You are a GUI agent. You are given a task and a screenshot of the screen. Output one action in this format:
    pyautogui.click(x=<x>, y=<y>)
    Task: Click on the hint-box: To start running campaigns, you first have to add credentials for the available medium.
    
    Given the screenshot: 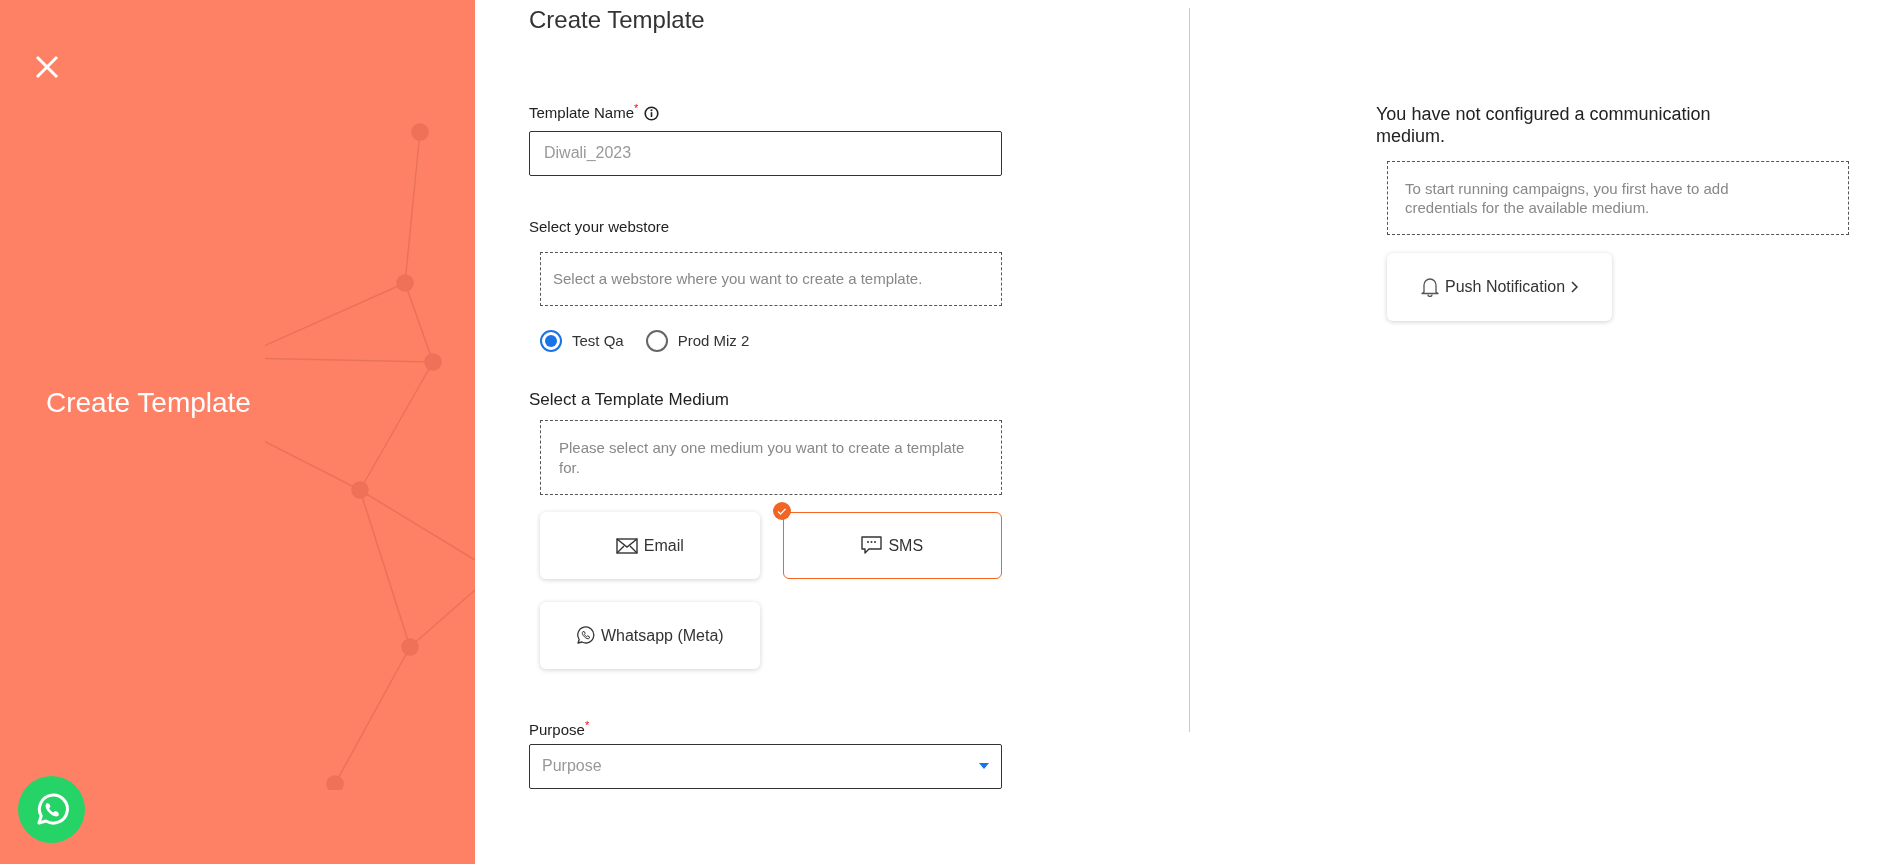 What is the action you would take?
    pyautogui.click(x=1618, y=198)
    